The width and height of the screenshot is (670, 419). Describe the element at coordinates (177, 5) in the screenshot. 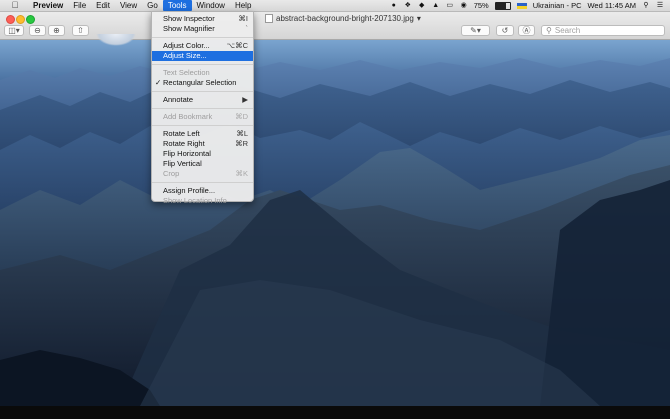

I see `menu-tools: Tools` at that location.